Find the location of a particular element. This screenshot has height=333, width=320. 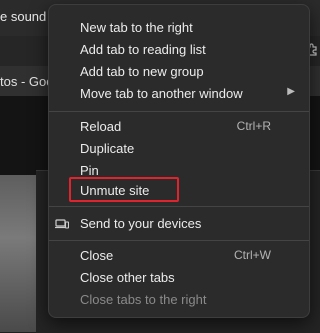

menu-item-label: Add tab to new group is located at coordinates (142, 71).